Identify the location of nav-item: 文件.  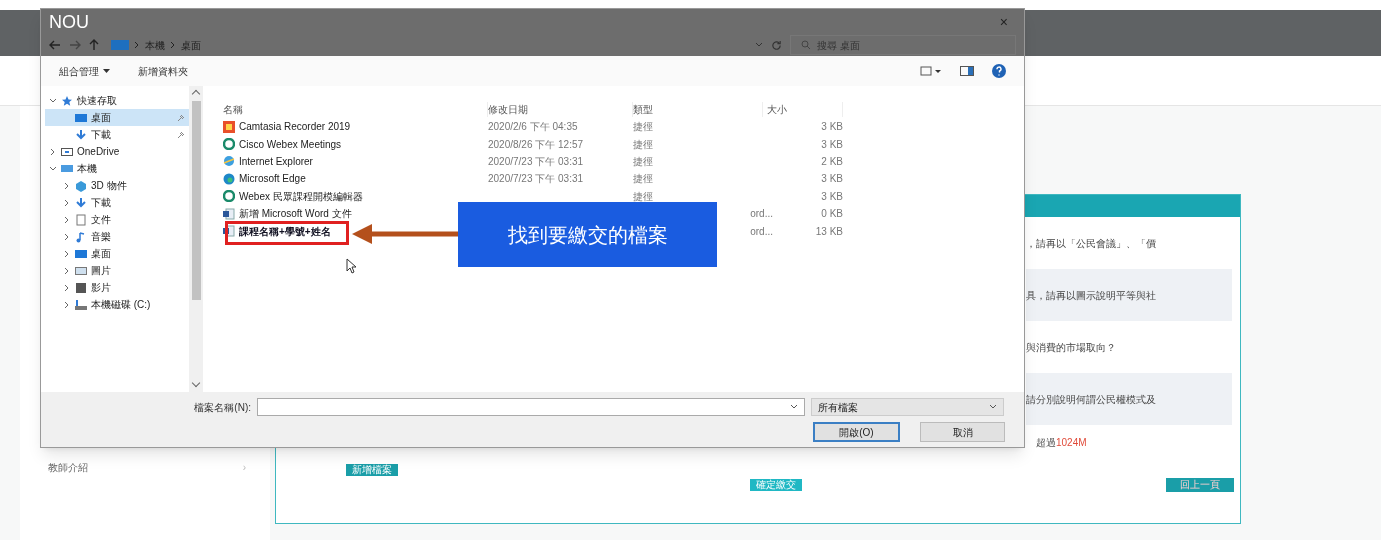
(117, 219).